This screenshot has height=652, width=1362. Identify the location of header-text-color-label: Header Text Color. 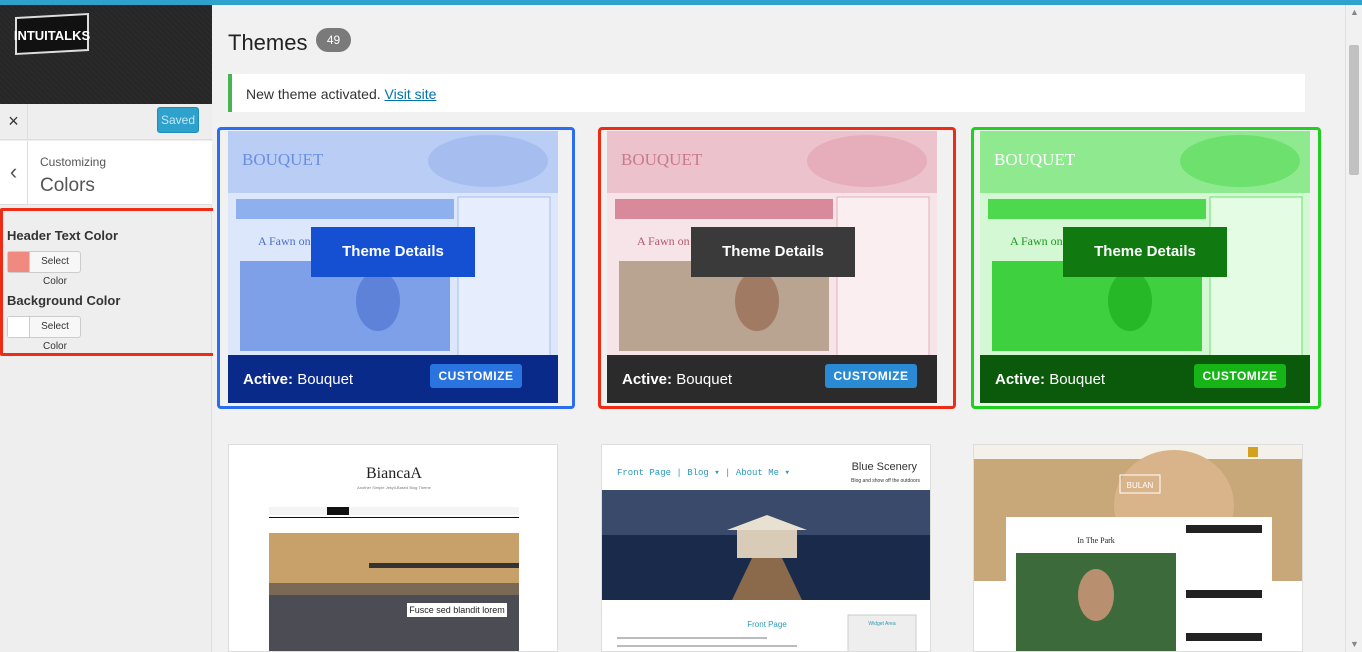
(63, 235).